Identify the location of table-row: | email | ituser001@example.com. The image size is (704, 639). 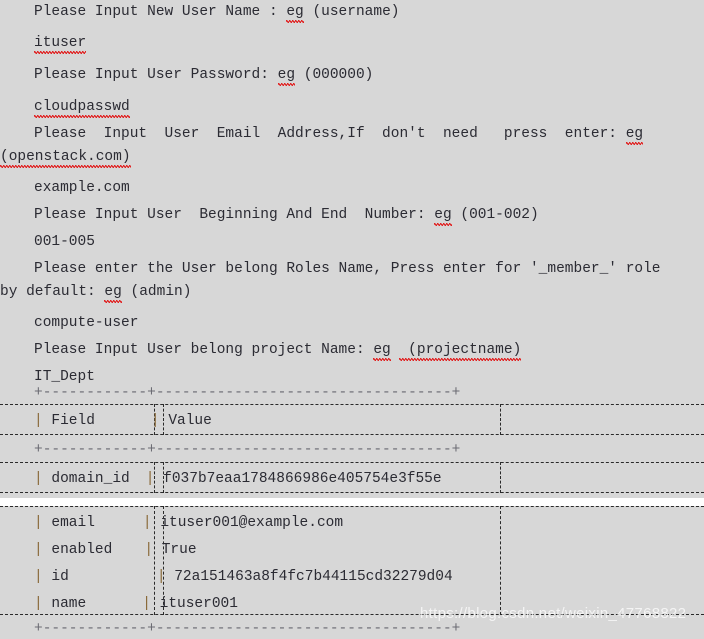
(189, 523).